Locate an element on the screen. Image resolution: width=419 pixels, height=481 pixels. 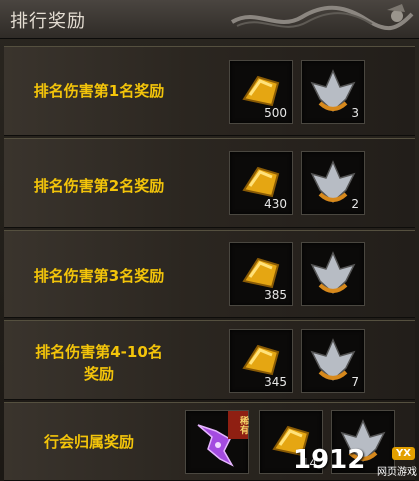
item-slot-gold: 430 is located at coordinates (261, 183).